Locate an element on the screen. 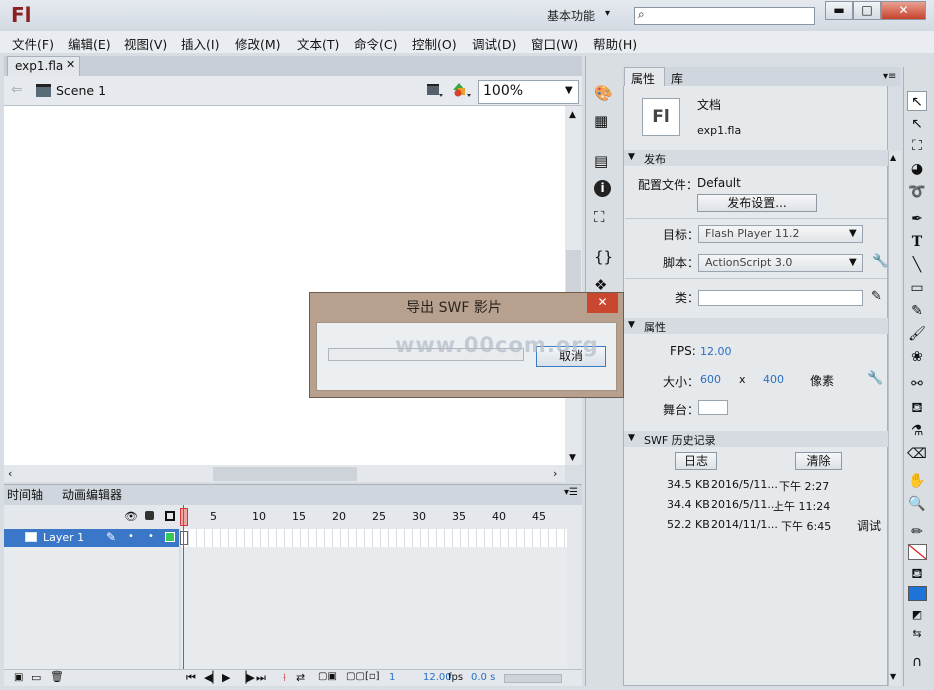  stage-width: 600 is located at coordinates (710, 379).